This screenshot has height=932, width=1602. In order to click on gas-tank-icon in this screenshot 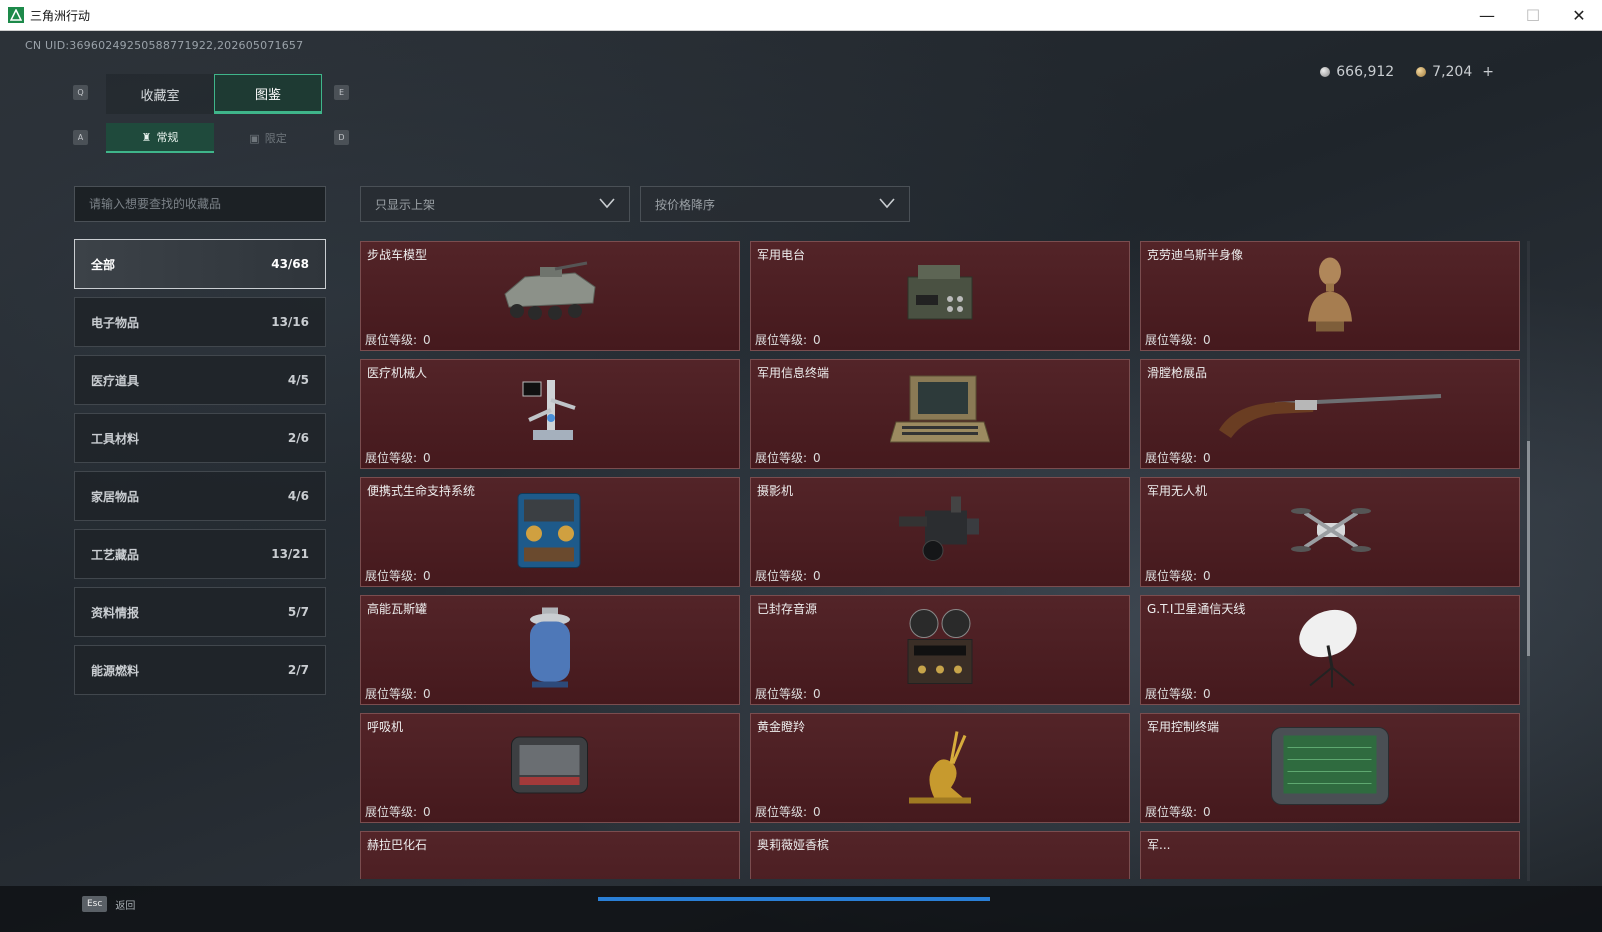, I will do `click(550, 650)`.